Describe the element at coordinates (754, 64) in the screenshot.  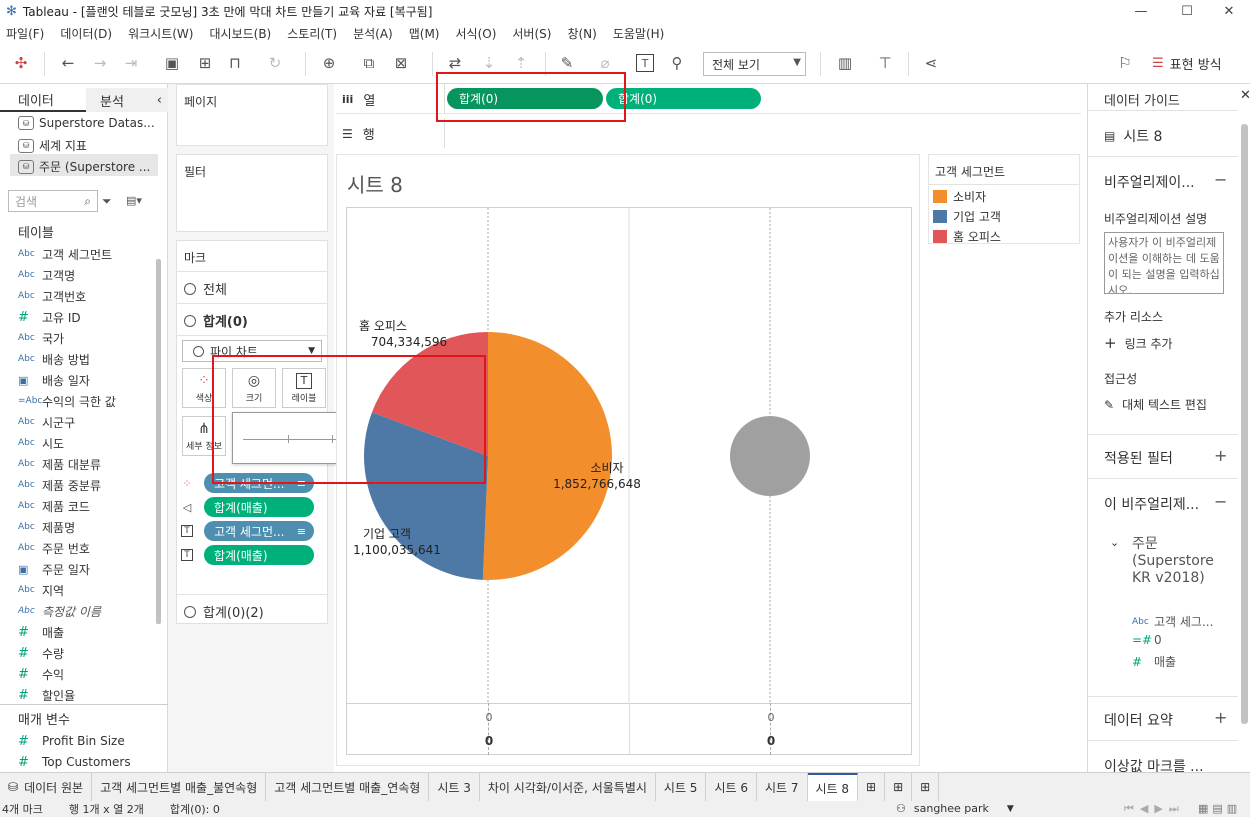
I see `view-select: 전체 보기 ▼` at that location.